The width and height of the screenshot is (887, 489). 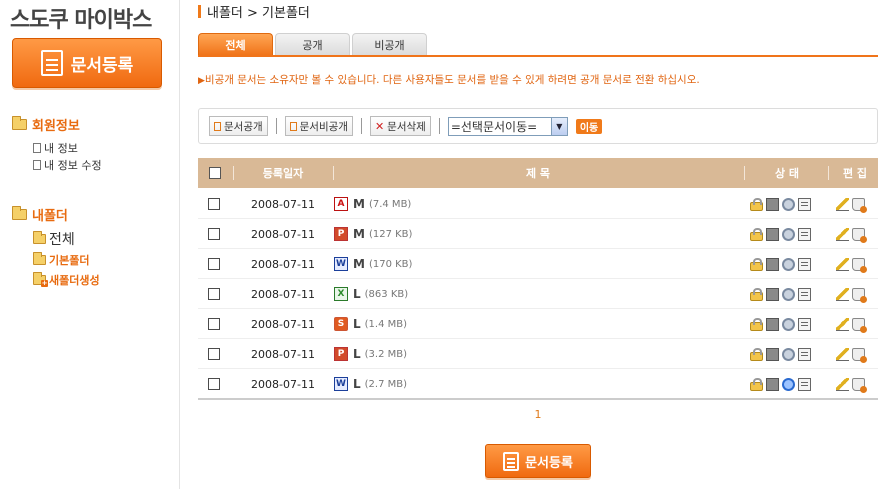 I want to click on table-header: 등록일자 제 목 상 태 편 집, so click(x=538, y=173).